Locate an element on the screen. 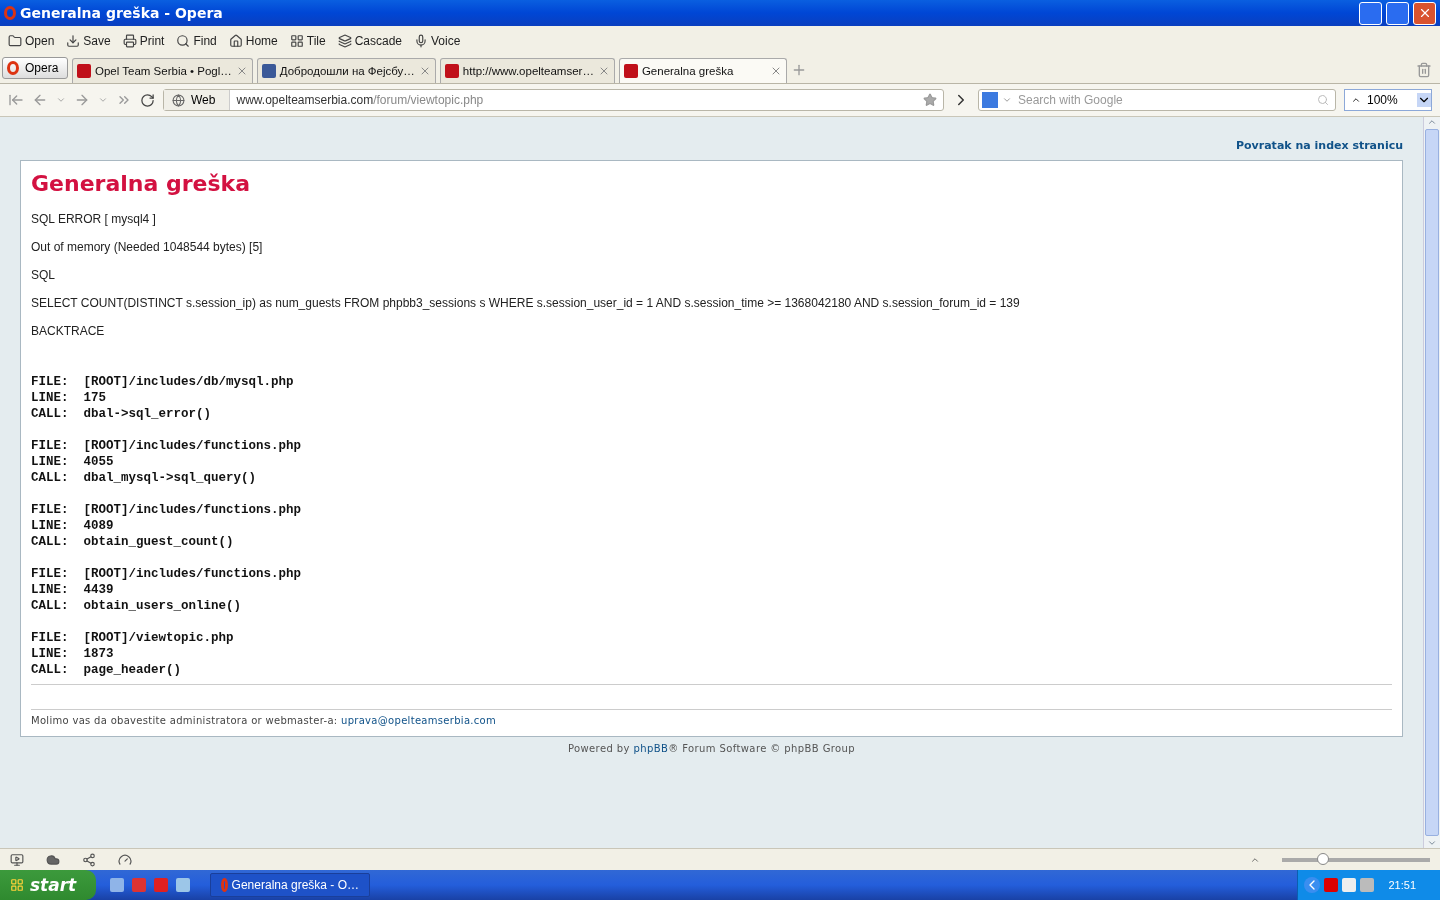  trash-icon is located at coordinates (1424, 70).